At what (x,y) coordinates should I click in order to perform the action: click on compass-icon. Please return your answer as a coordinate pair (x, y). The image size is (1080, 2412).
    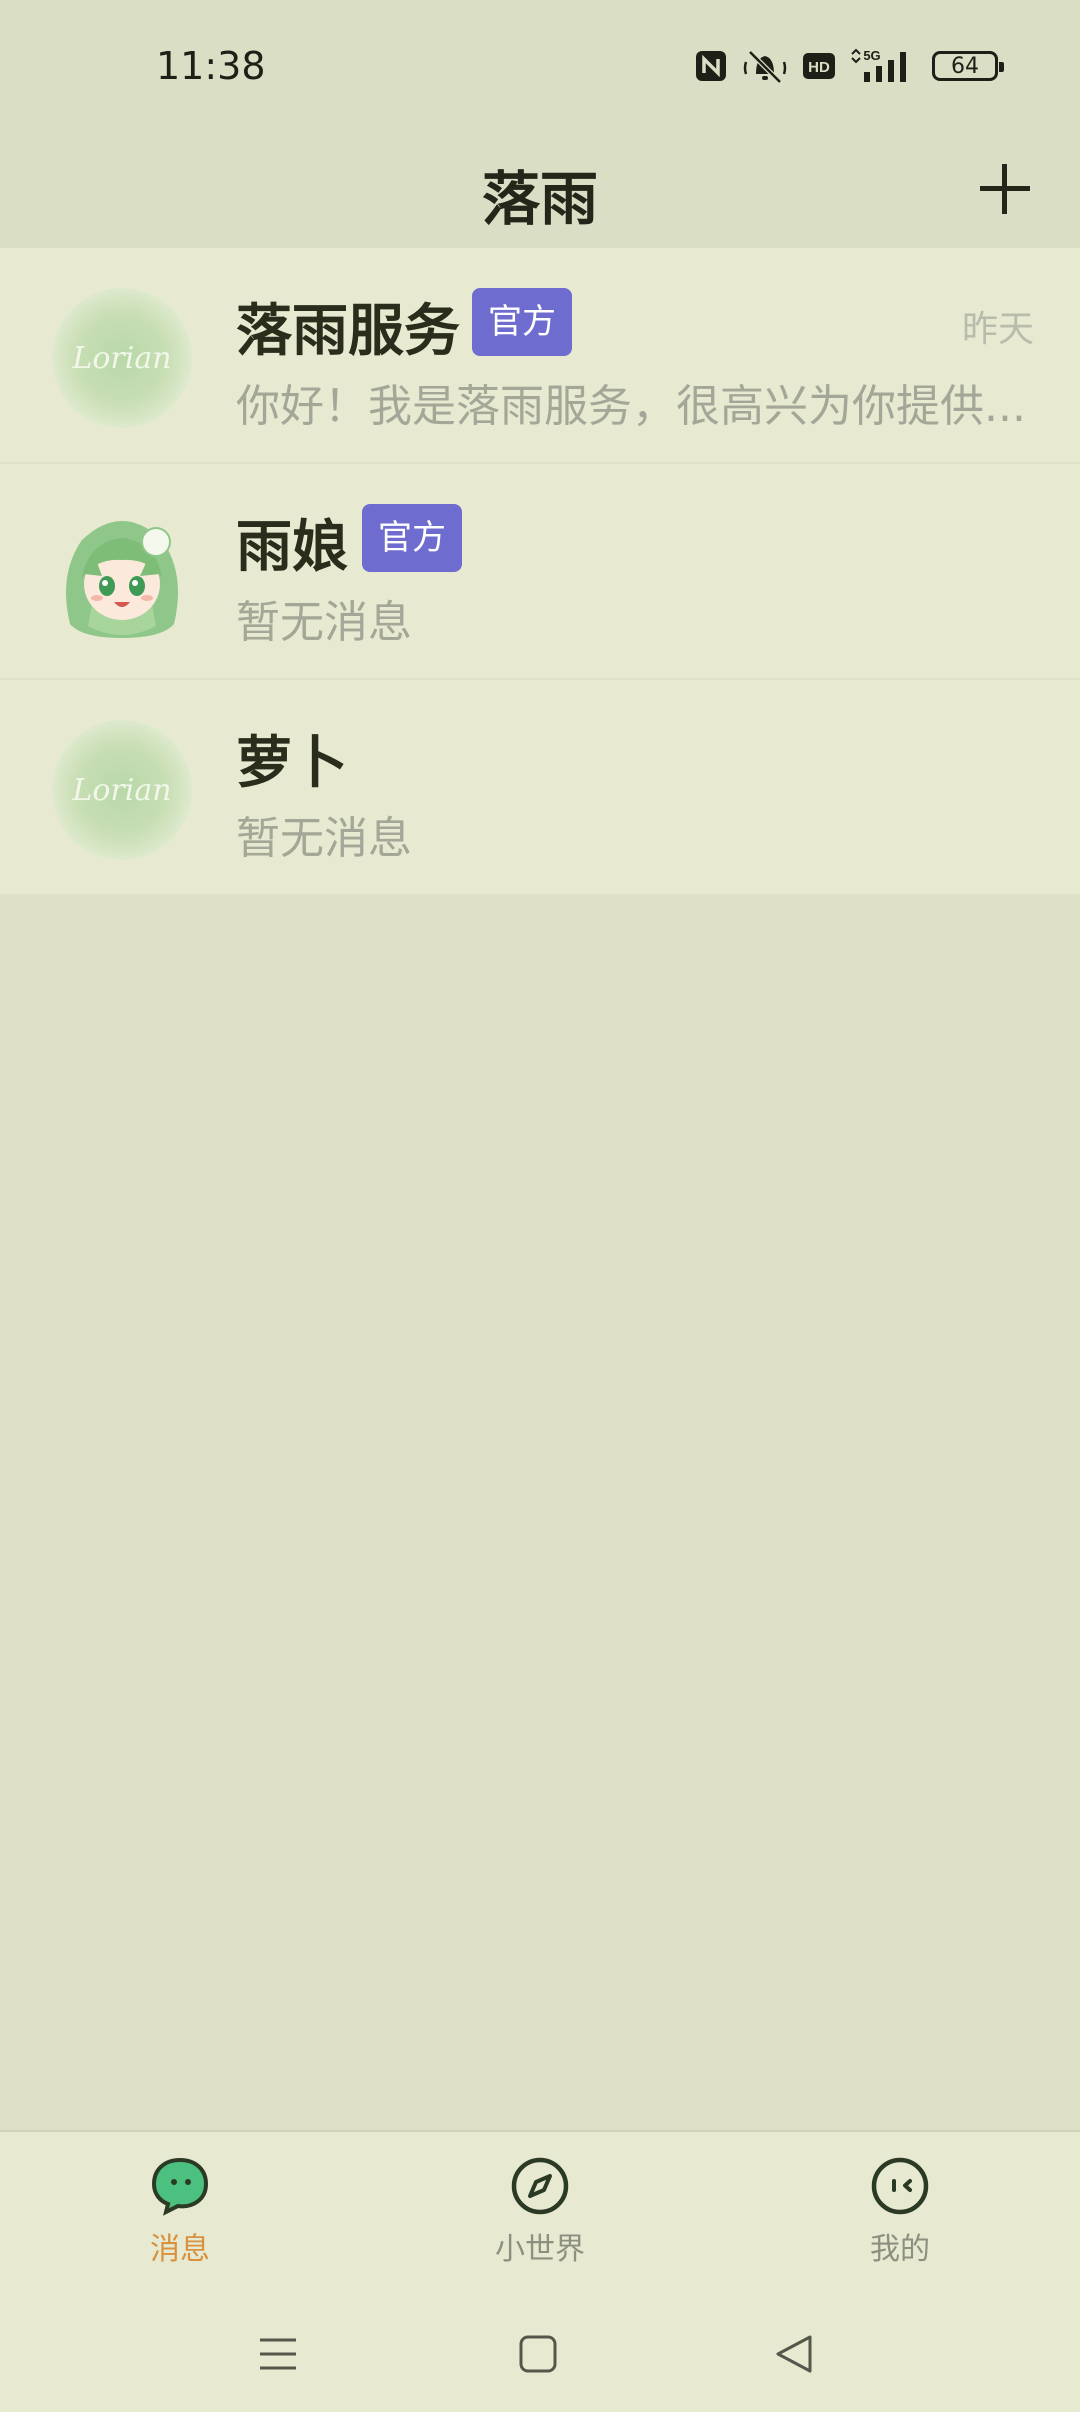
    Looking at the image, I should click on (540, 2186).